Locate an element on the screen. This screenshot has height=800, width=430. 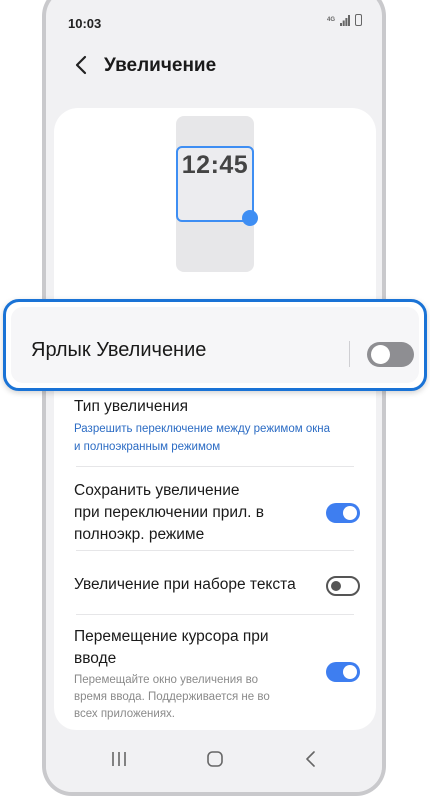
shortcut-highlight: Ярлык Увеличение is located at coordinates (215, 345).